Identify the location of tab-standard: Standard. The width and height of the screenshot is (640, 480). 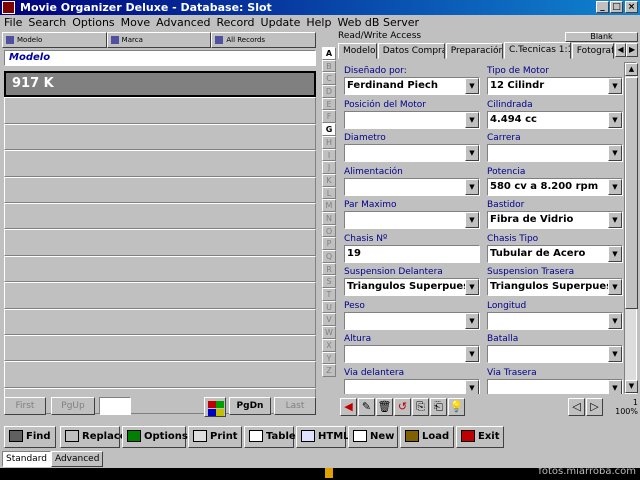
(26, 459).